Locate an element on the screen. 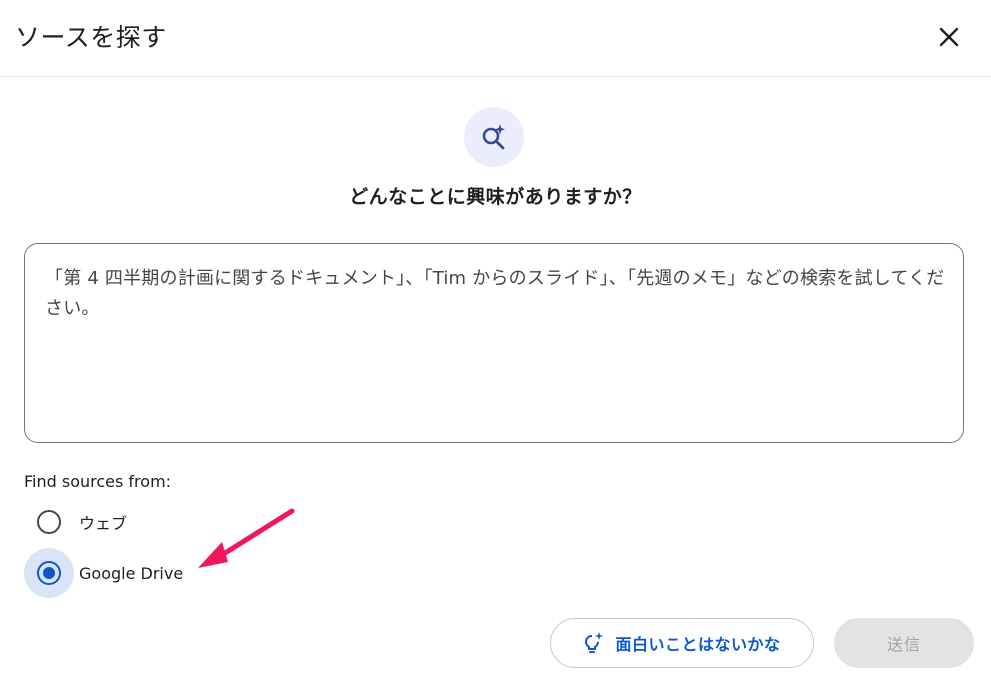  search-spark-icon is located at coordinates (493, 137).